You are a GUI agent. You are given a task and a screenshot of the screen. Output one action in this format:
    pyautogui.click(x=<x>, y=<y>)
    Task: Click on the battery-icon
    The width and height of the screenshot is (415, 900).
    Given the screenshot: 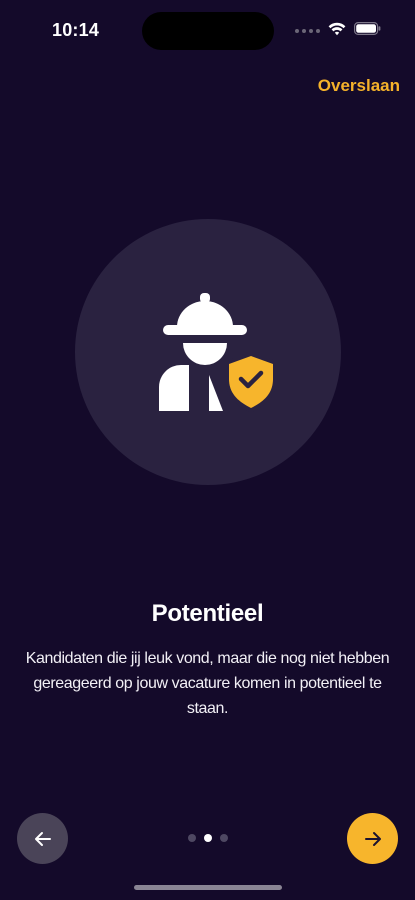 What is the action you would take?
    pyautogui.click(x=367, y=31)
    